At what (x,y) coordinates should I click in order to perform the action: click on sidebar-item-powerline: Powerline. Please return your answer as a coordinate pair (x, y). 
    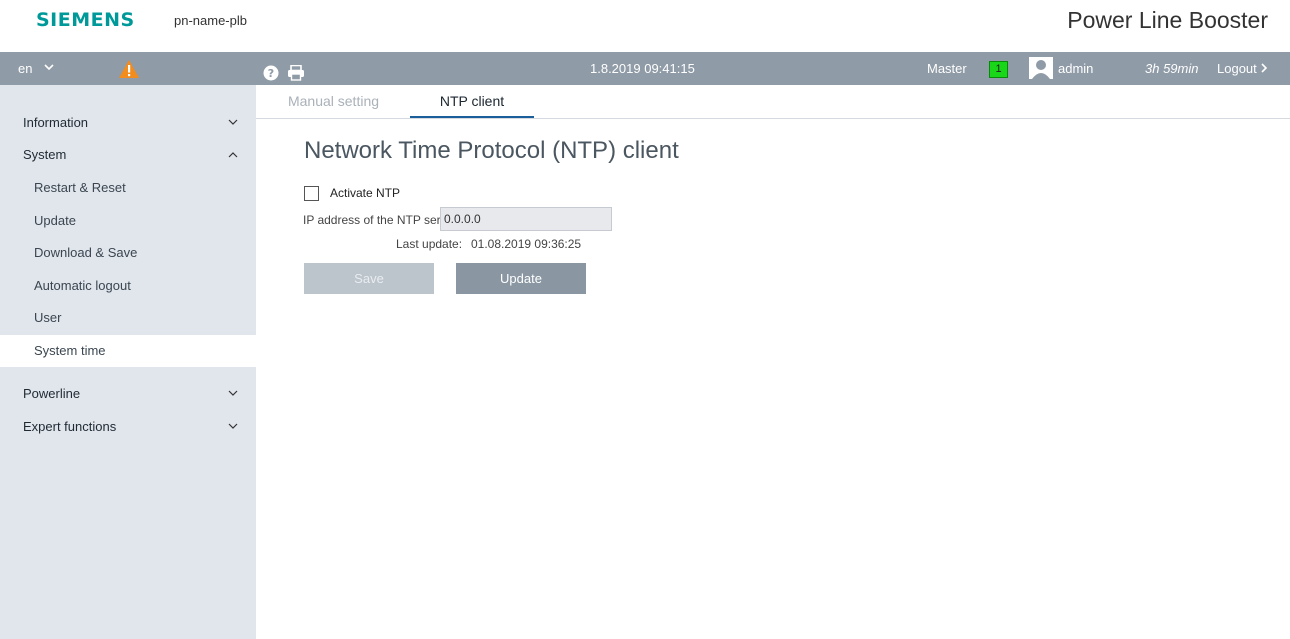
    Looking at the image, I should click on (128, 394).